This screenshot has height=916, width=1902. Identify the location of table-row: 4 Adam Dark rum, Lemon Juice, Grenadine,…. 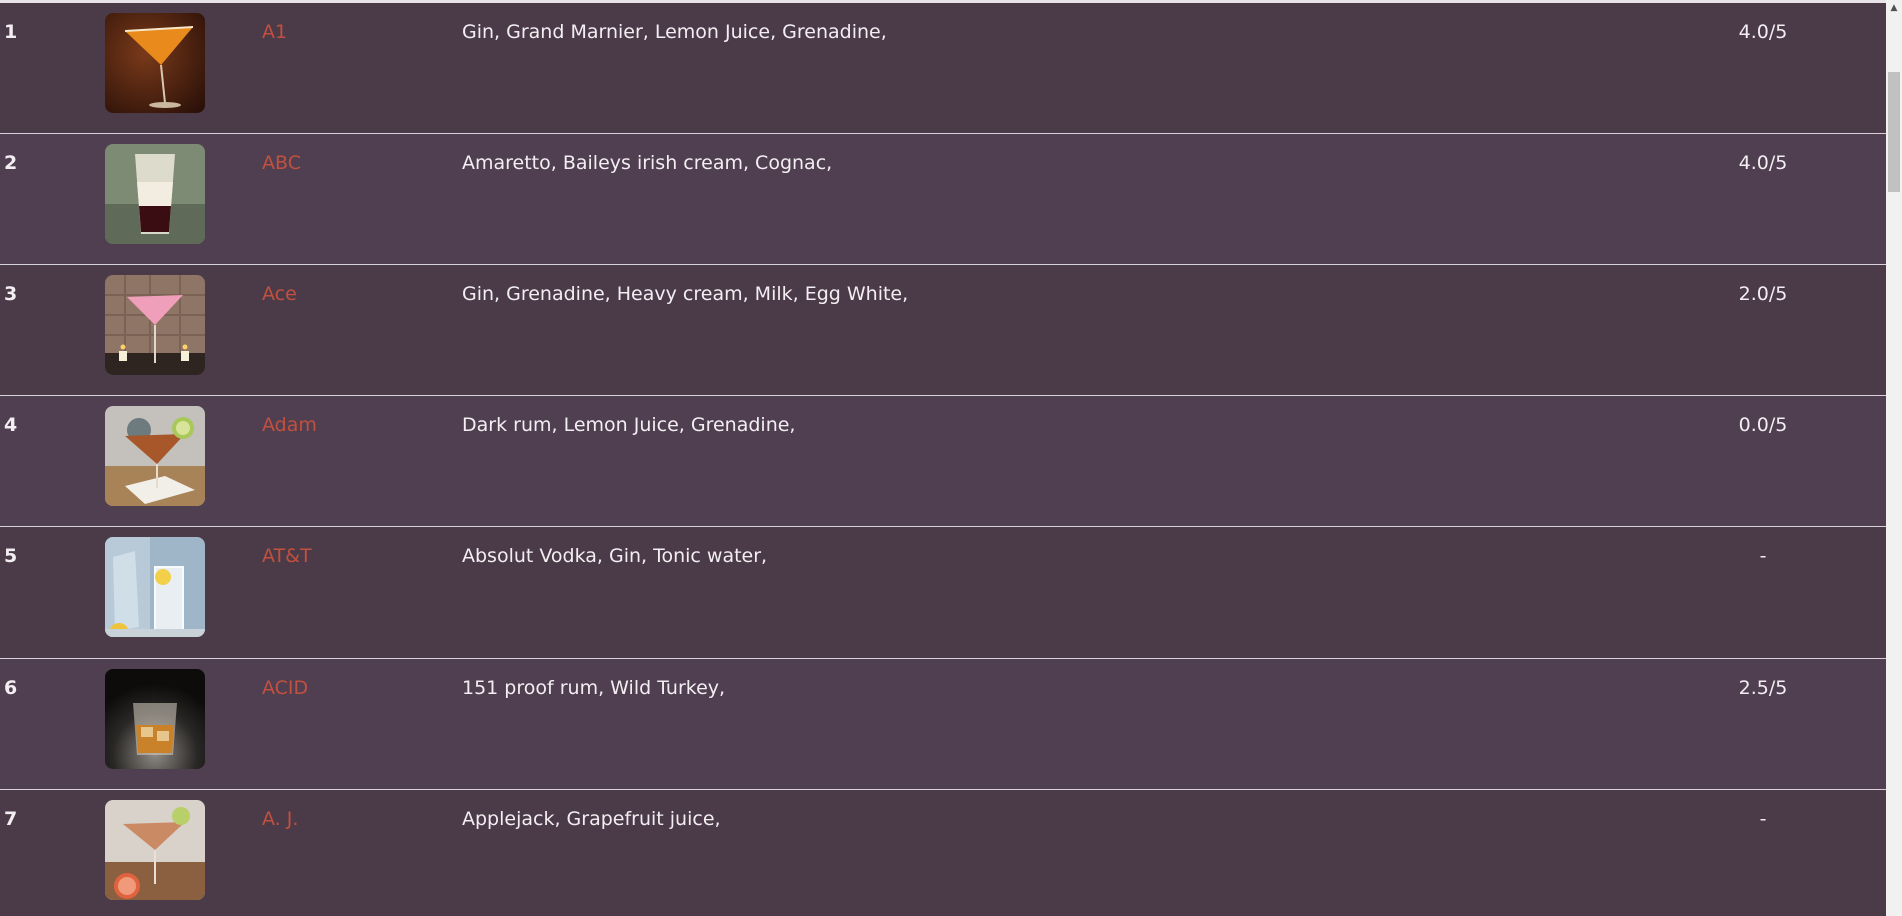
(943, 461).